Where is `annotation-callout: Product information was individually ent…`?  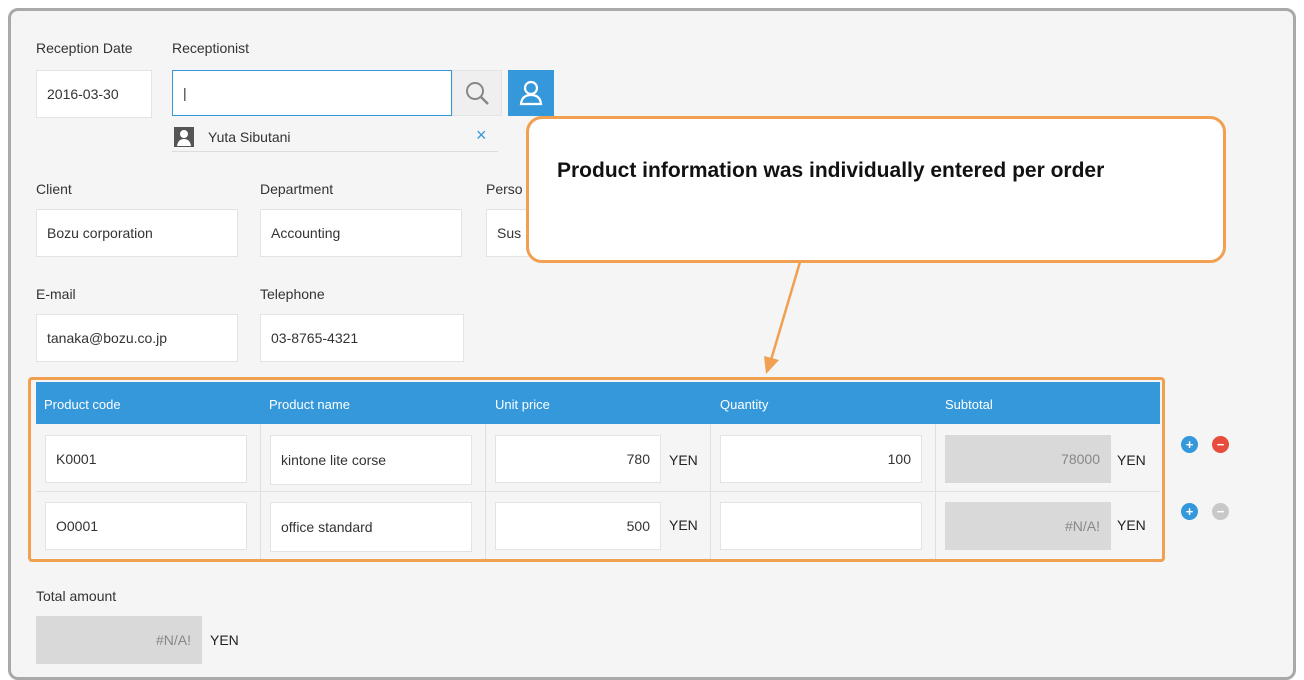
annotation-callout: Product information was individually ent… is located at coordinates (876, 189).